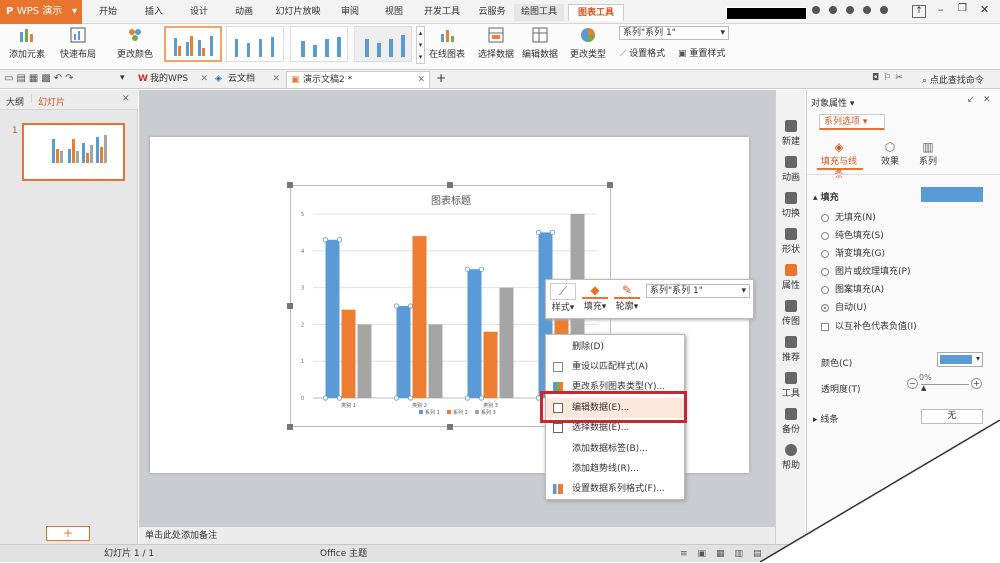 The height and width of the screenshot is (563, 1000). I want to click on tab-animation: 动画, so click(244, 12).